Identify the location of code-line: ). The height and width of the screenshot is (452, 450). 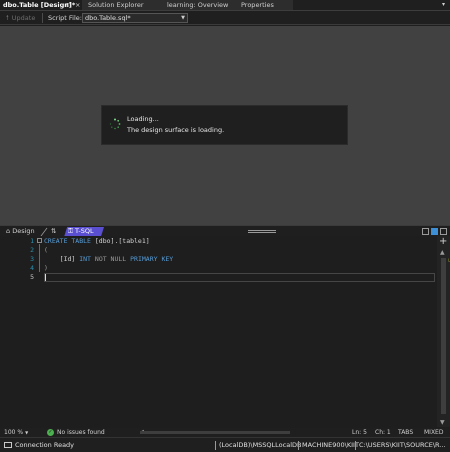
(46, 268).